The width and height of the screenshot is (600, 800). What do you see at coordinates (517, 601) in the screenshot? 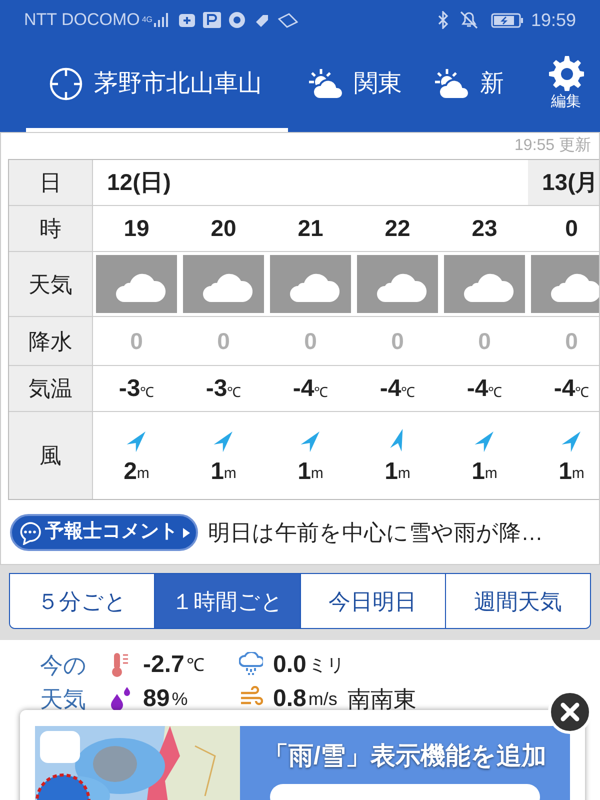
I see `view-tab: 週間天気` at bounding box center [517, 601].